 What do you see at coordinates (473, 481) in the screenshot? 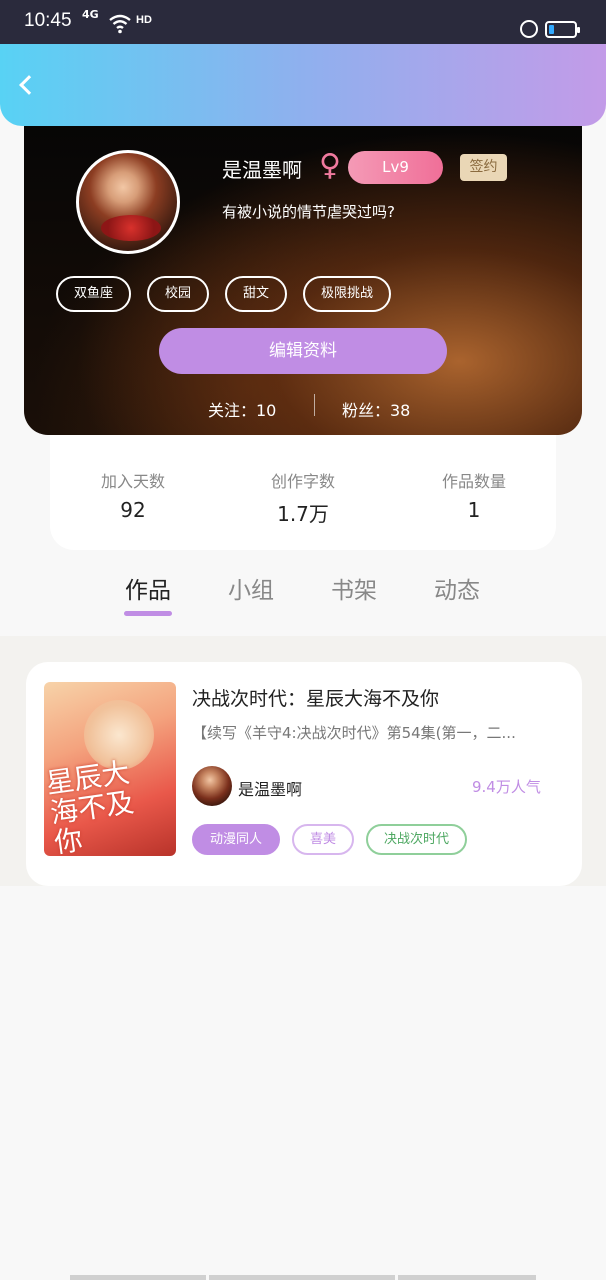
I see `stat-label: 作品数量` at bounding box center [473, 481].